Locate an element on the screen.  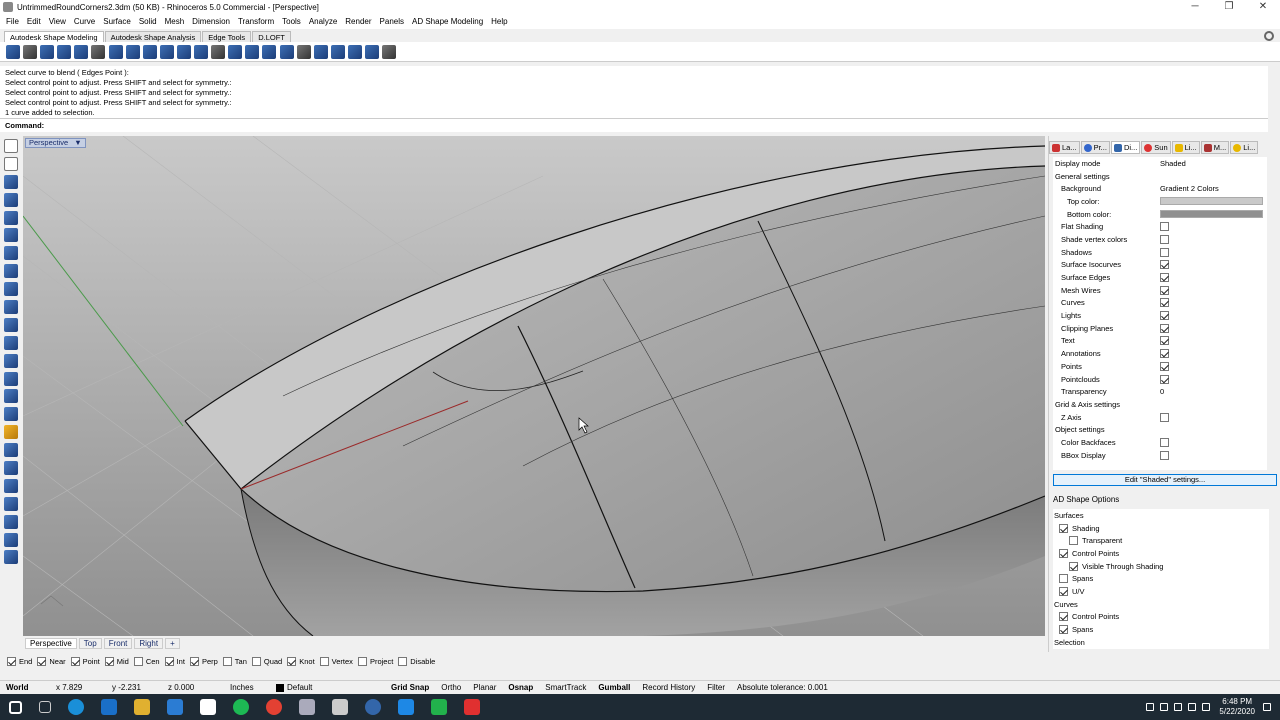
osnap-near-checkbox is located at coordinates (42, 661).